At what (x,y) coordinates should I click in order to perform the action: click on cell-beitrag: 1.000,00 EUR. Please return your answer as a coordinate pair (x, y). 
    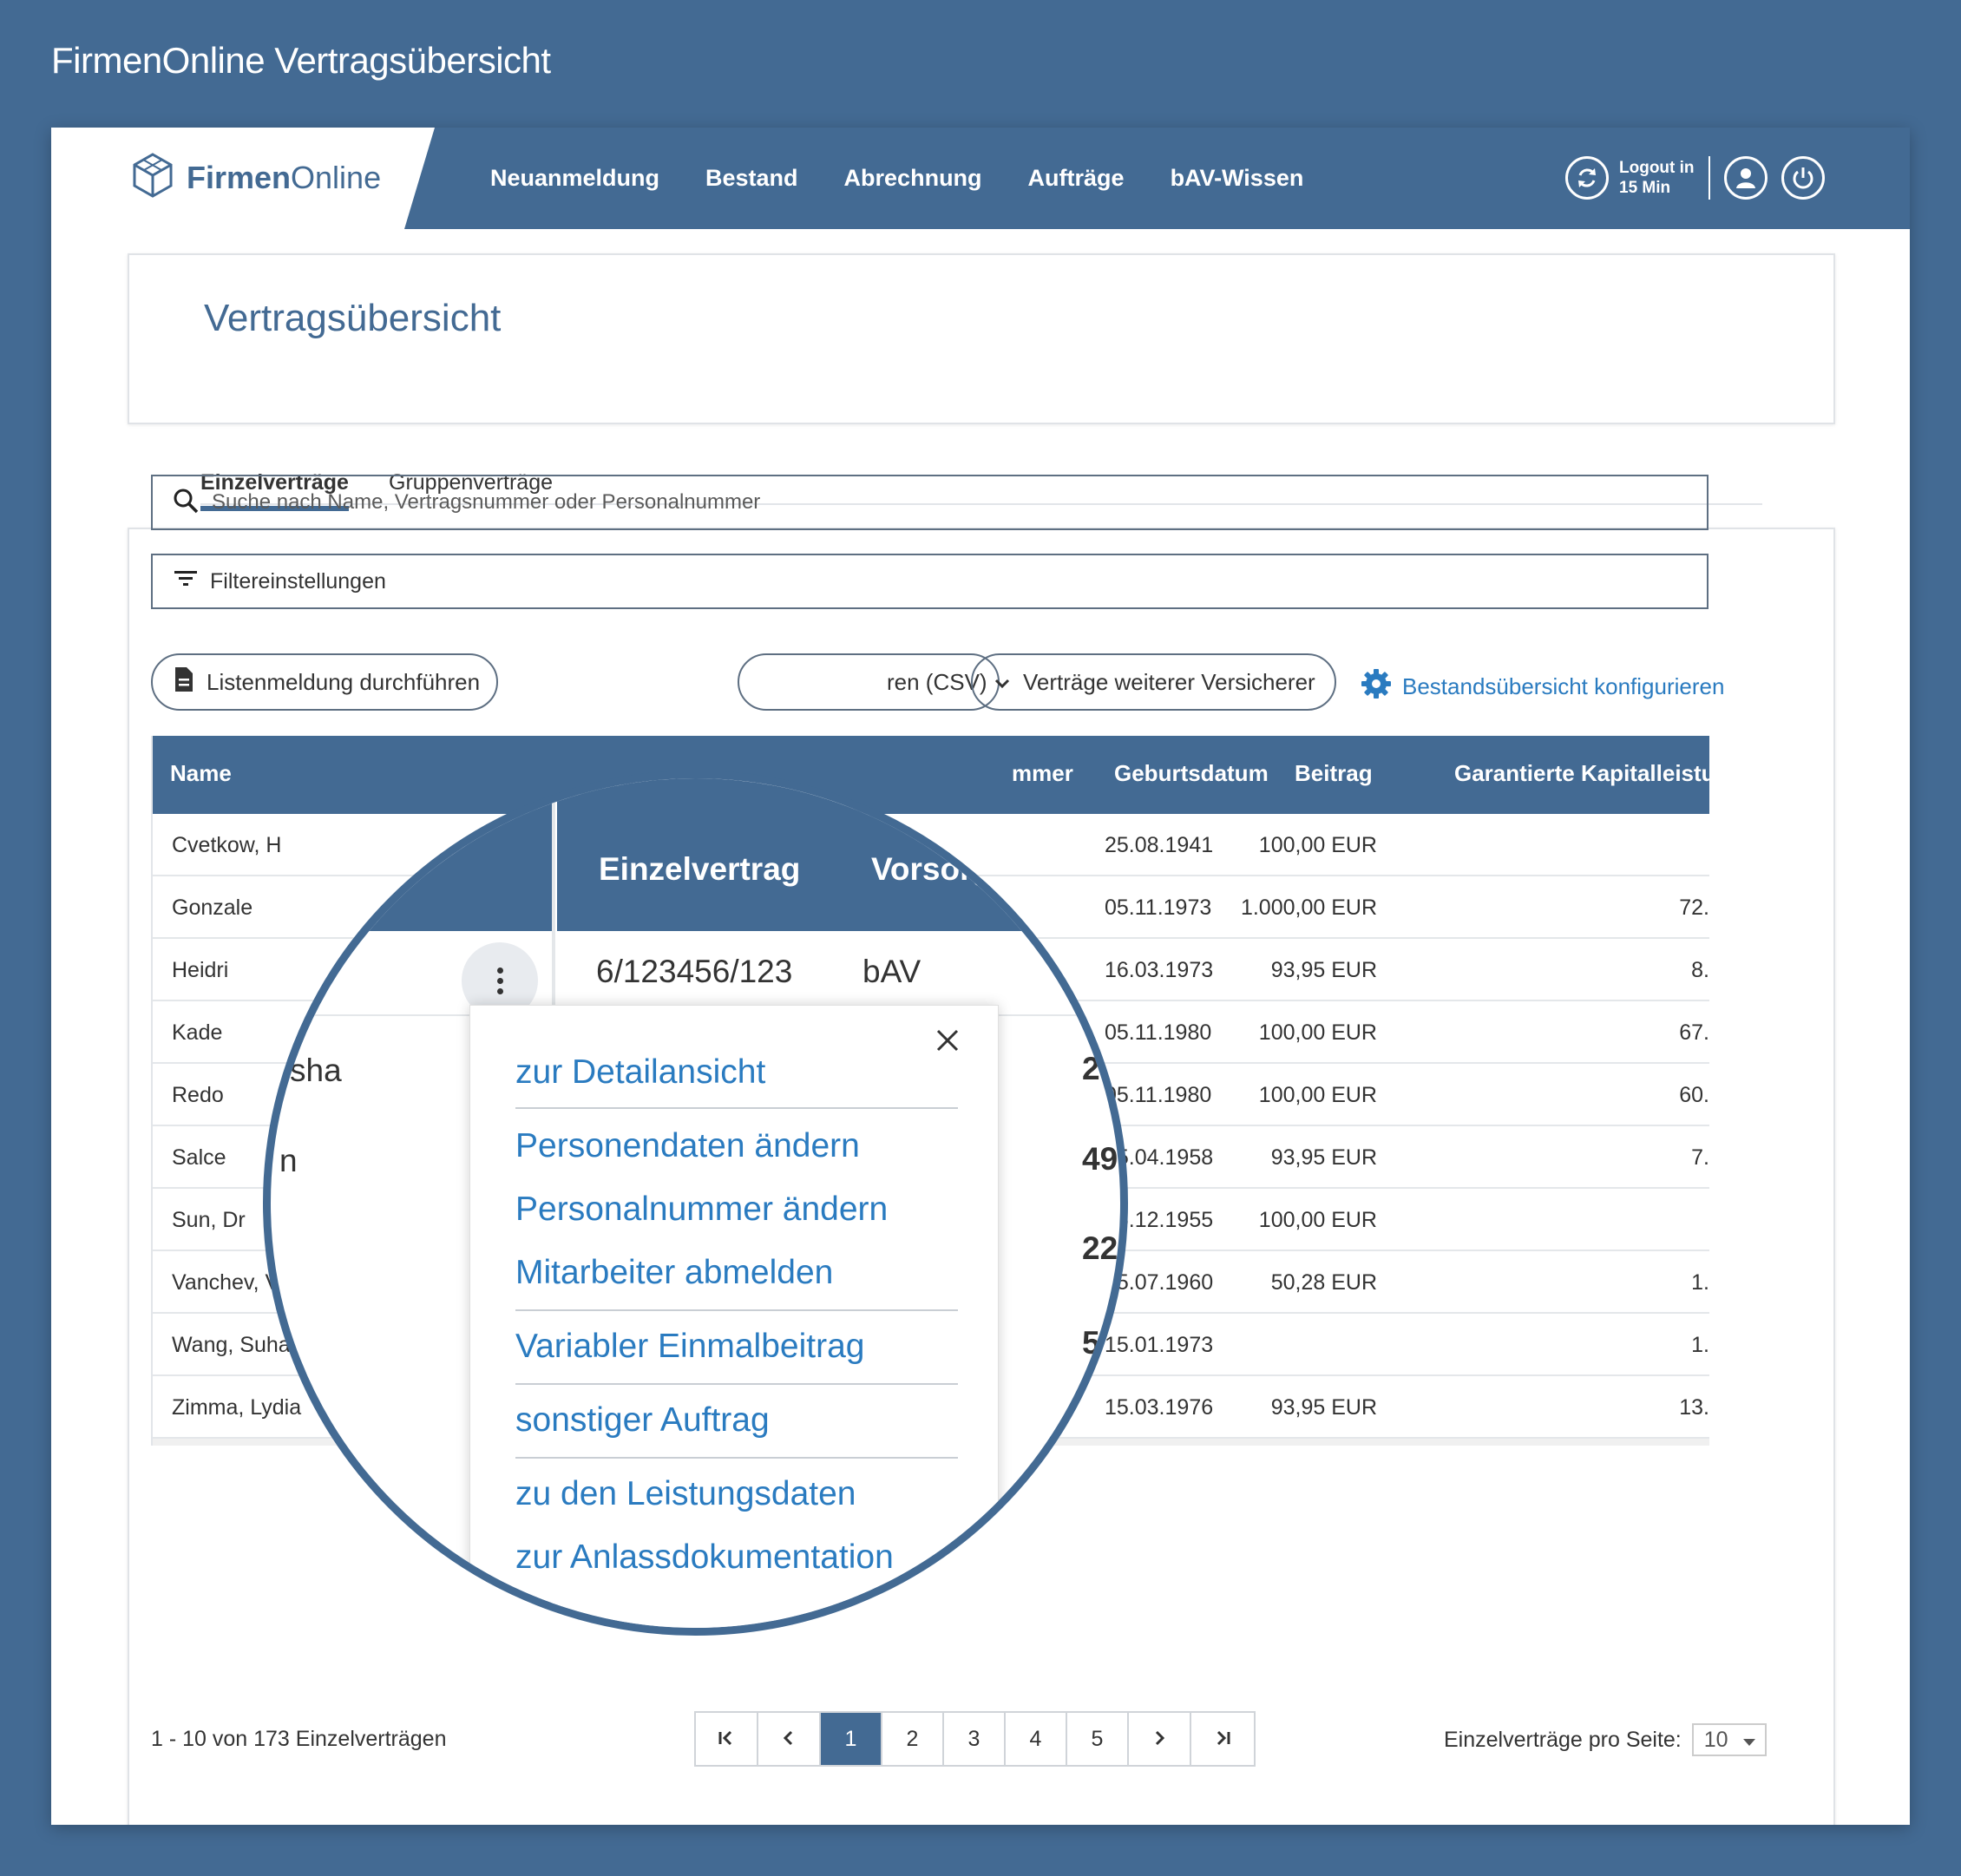
    Looking at the image, I should click on (1308, 908).